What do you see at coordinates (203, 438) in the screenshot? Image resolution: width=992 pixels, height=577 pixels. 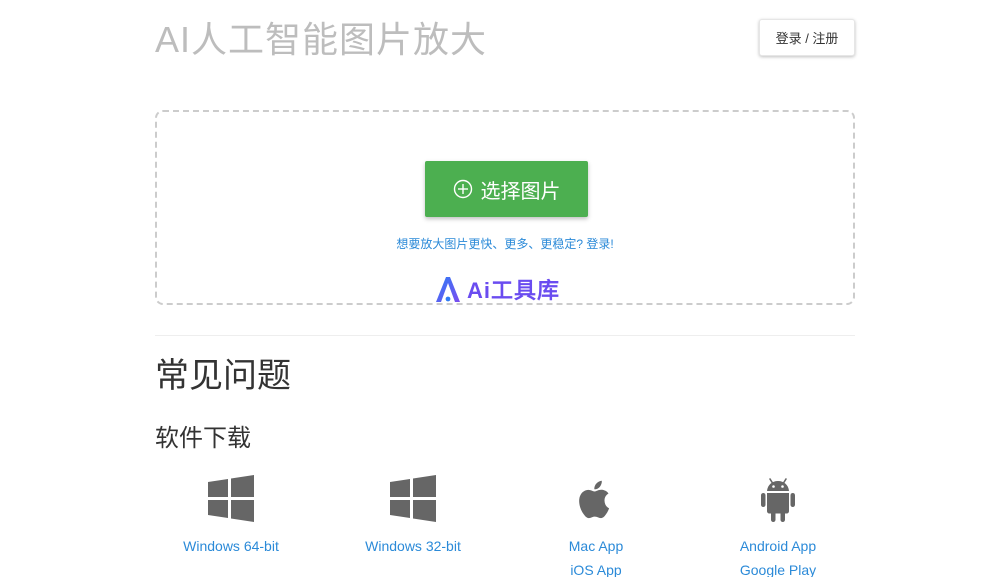 I see `software-download-heading: 软件下载` at bounding box center [203, 438].